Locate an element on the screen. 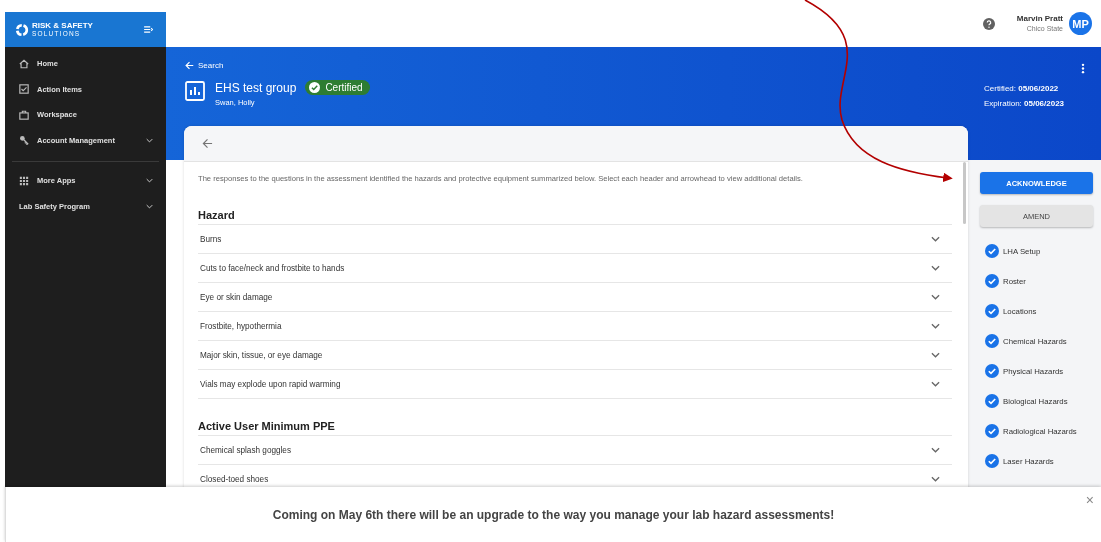 The width and height of the screenshot is (1101, 542). accordion-row: Burns is located at coordinates (575, 239).